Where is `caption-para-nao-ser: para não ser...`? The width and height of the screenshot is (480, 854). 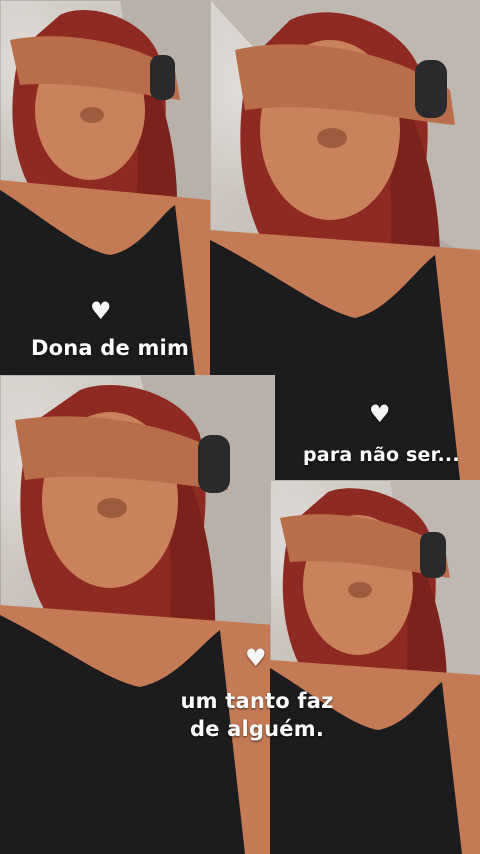
caption-para-nao-ser: para não ser... is located at coordinates (381, 455).